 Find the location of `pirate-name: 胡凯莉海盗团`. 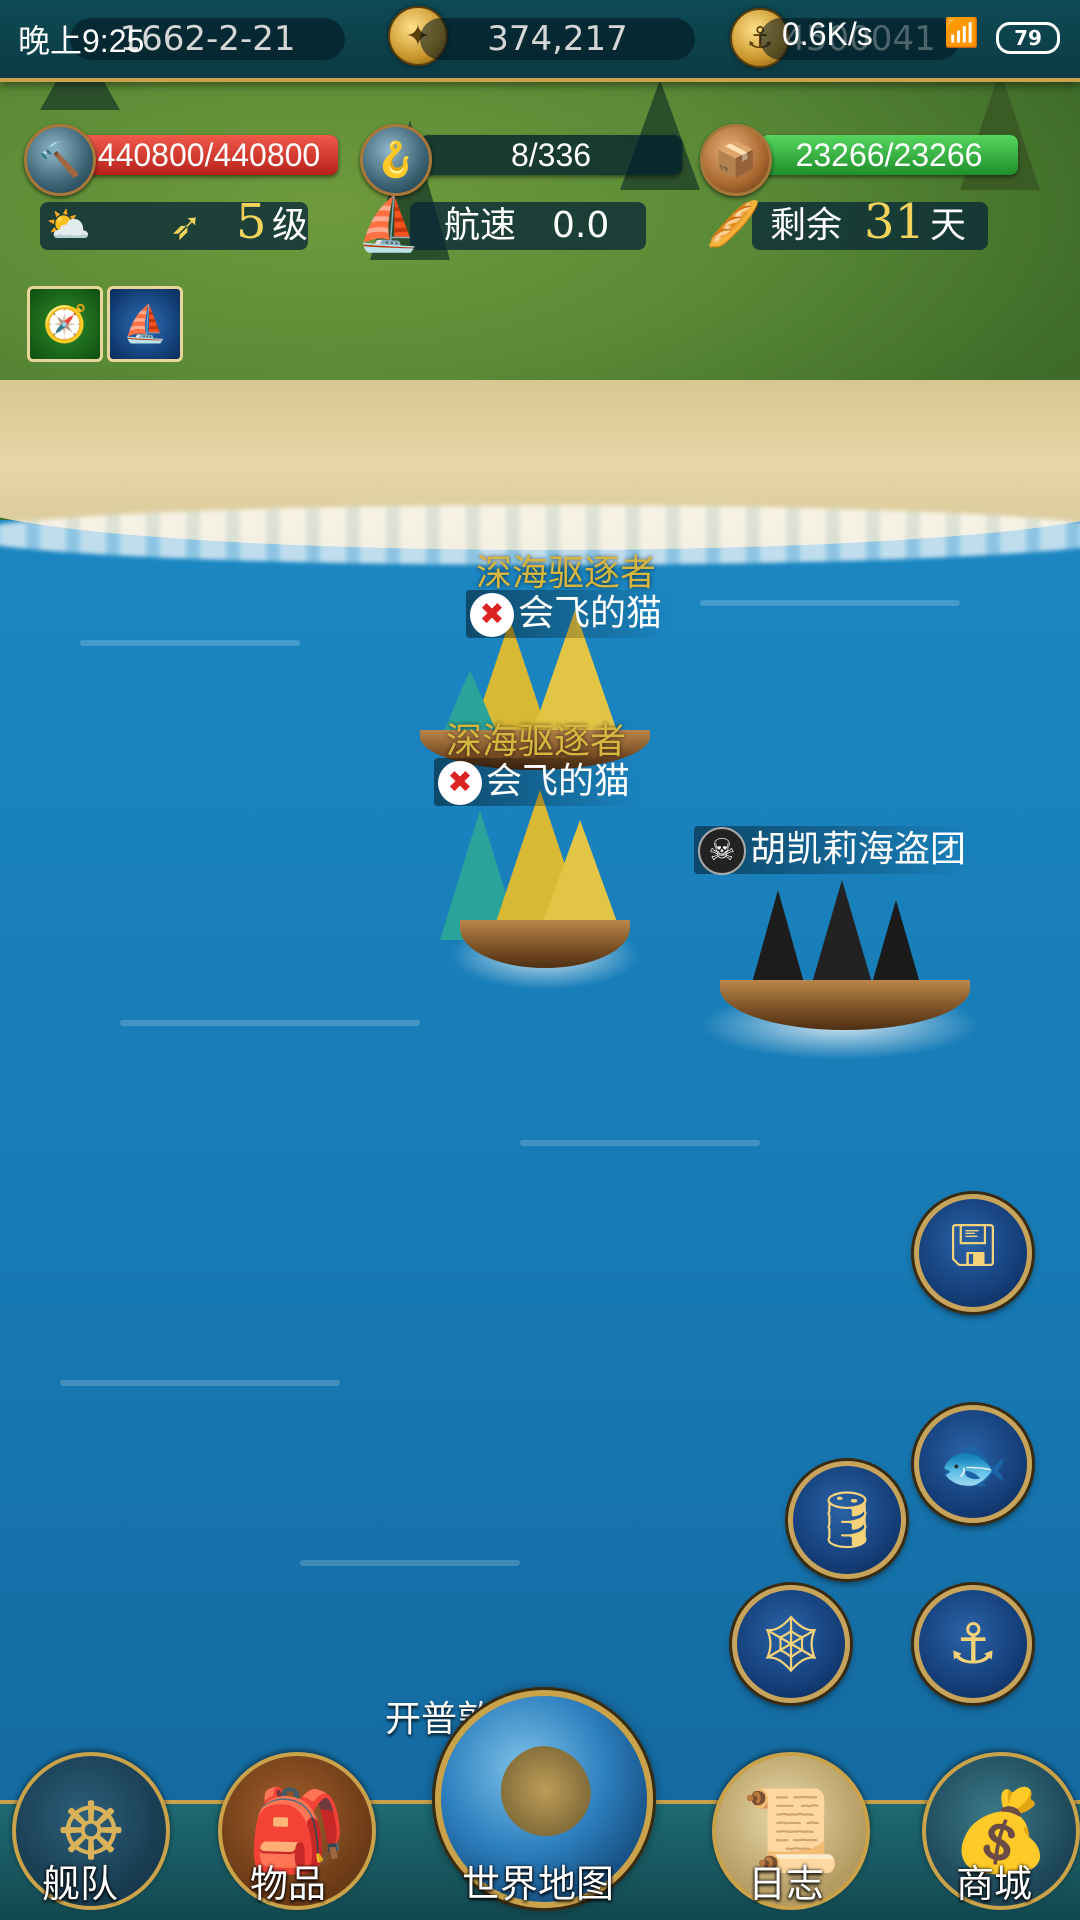

pirate-name: 胡凯莉海盗团 is located at coordinates (858, 849).